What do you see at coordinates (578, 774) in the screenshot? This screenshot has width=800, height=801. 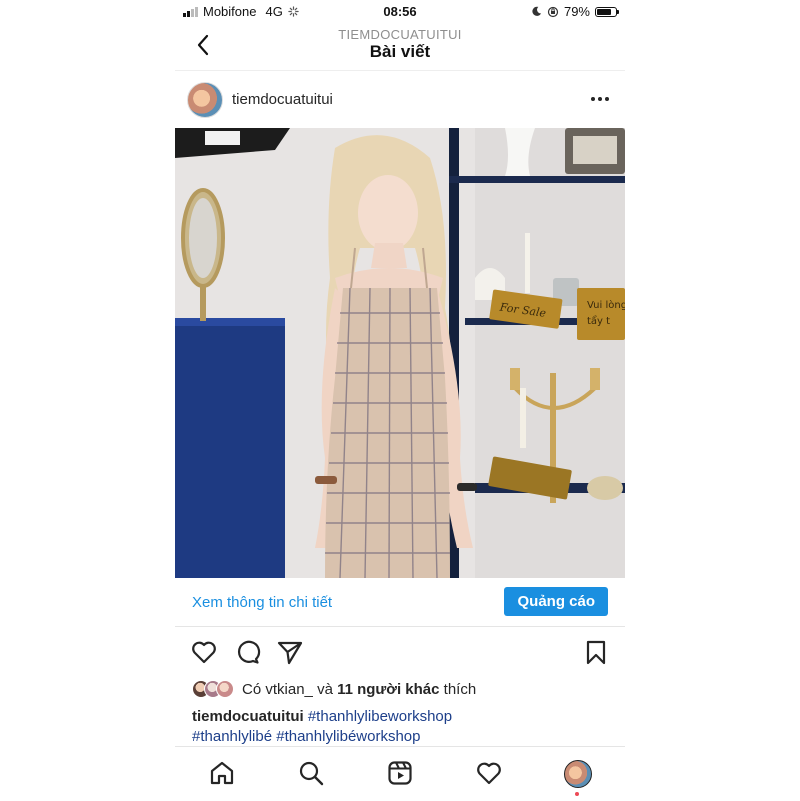 I see `profile-avatar-icon` at bounding box center [578, 774].